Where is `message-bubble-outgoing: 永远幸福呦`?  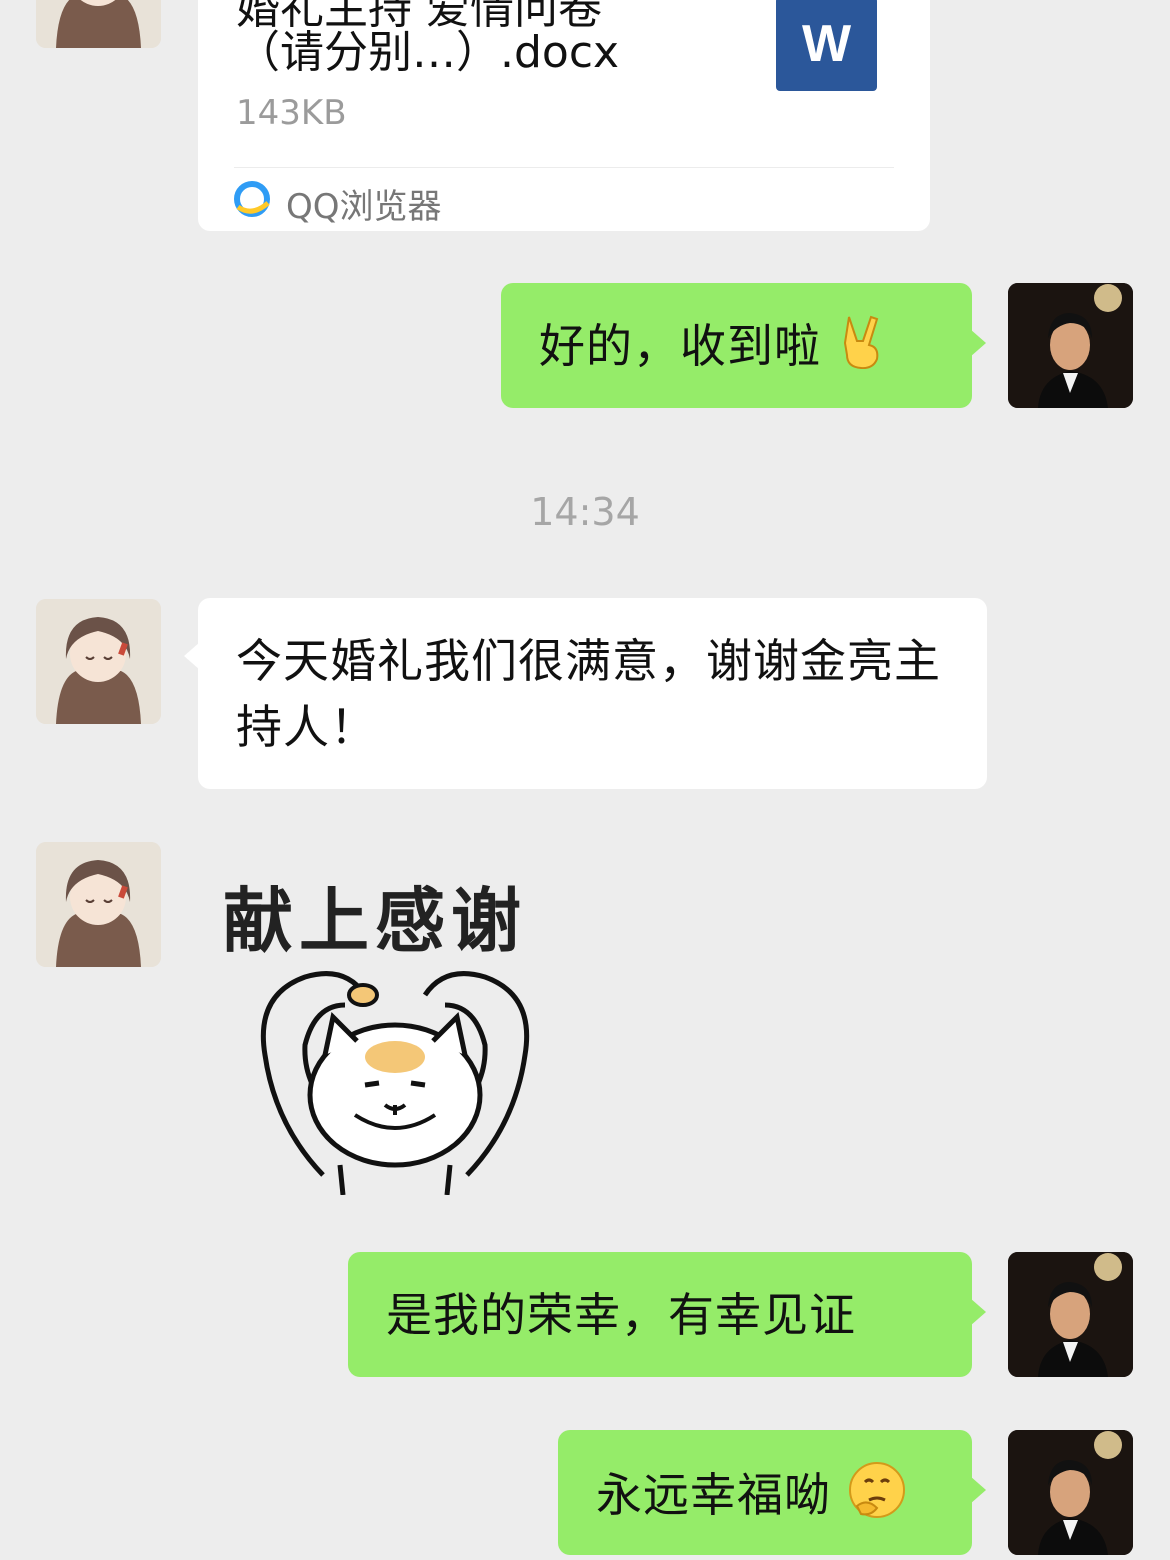
message-bubble-outgoing: 永远幸福呦 is located at coordinates (772, 1492).